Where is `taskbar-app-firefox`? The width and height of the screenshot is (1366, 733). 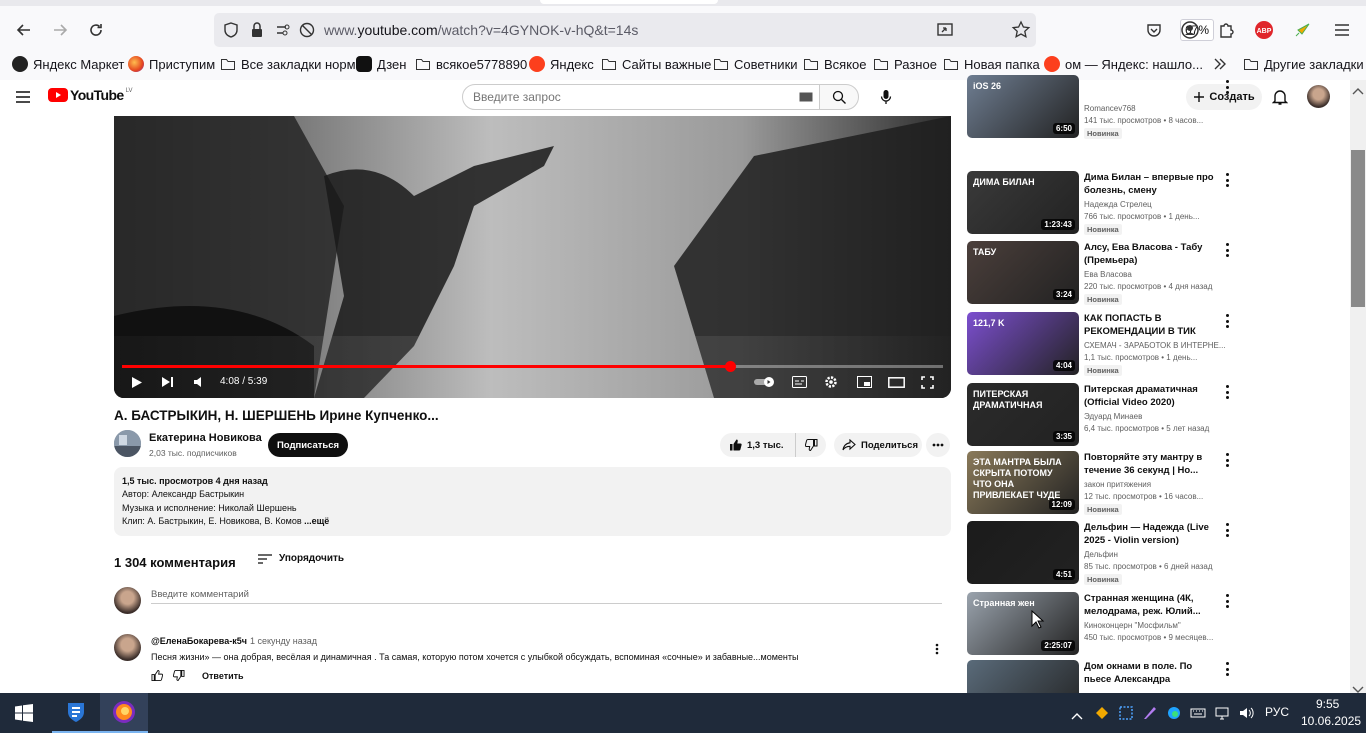 taskbar-app-firefox is located at coordinates (124, 713).